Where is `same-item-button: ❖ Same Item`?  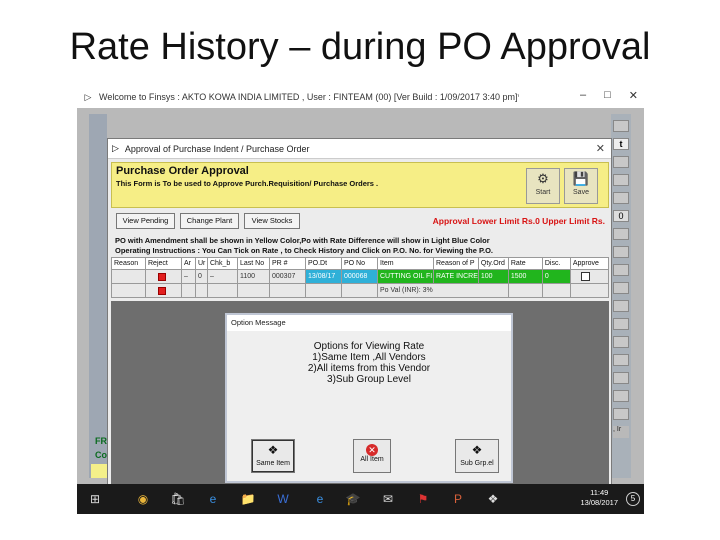 same-item-button: ❖ Same Item is located at coordinates (273, 456).